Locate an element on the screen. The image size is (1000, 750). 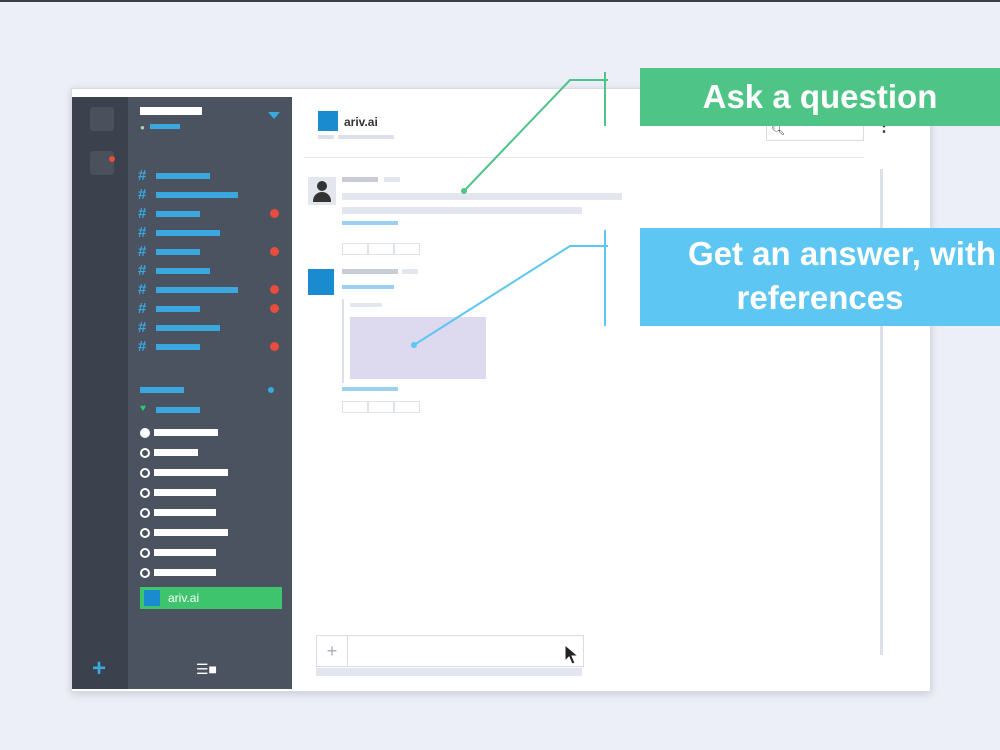
add-workspace-icon: + is located at coordinates (99, 669).